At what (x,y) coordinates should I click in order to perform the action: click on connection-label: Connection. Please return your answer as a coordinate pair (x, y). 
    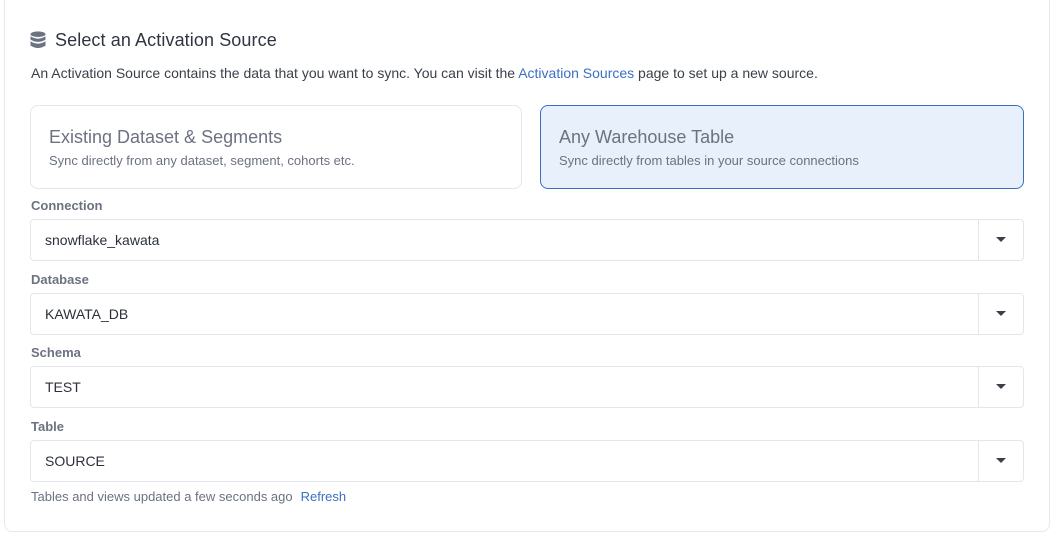
    Looking at the image, I should click on (67, 205).